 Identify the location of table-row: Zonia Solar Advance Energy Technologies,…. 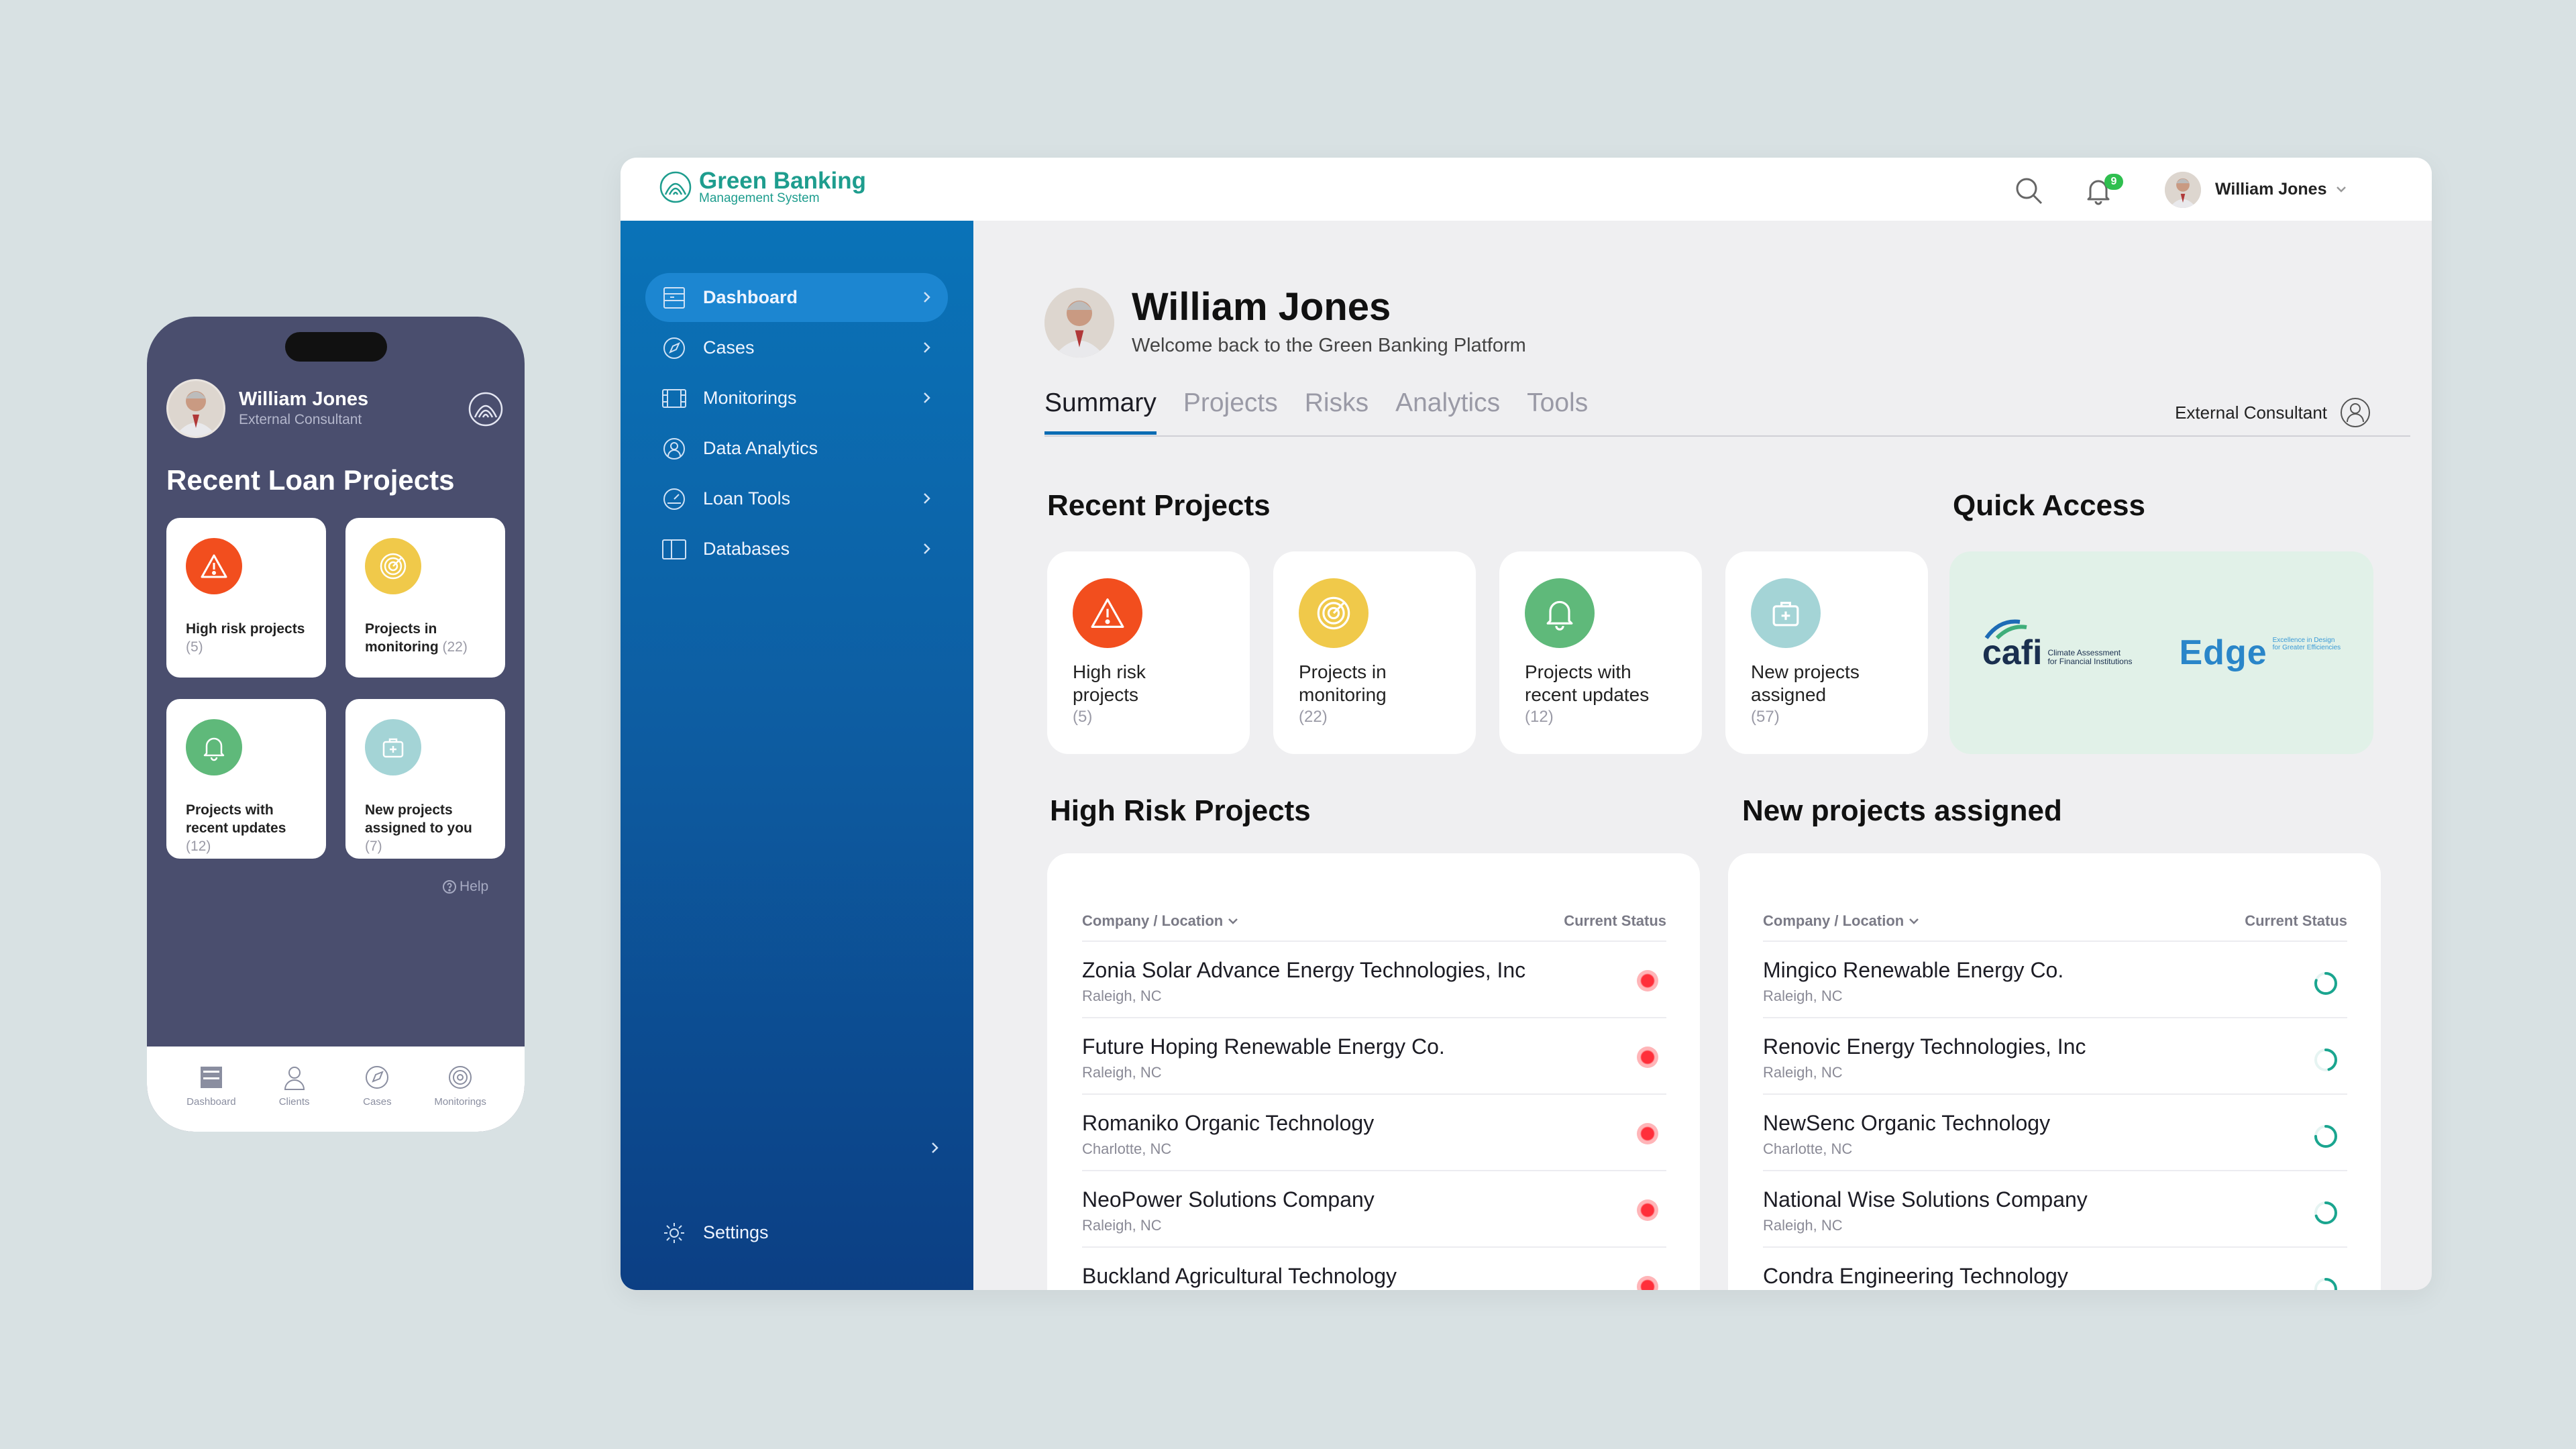
(1374, 979).